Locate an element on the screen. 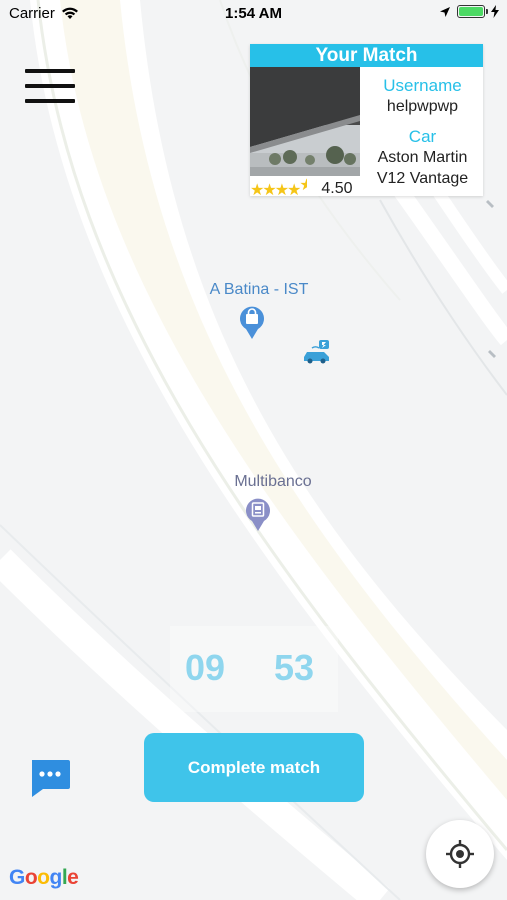 This screenshot has width=507, height=900. countdown-timer: 09 53 is located at coordinates (254, 669).